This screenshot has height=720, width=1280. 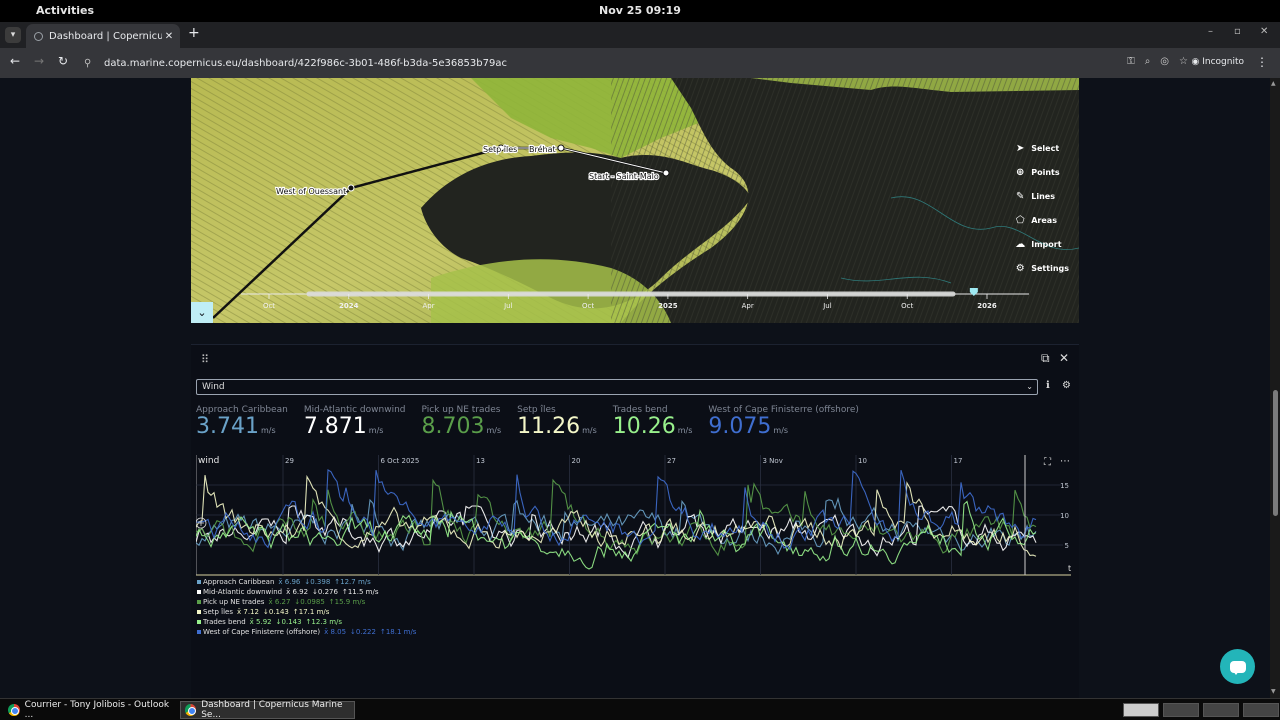 I want to click on legend-max: ↑12.7 m/s, so click(x=352, y=582).